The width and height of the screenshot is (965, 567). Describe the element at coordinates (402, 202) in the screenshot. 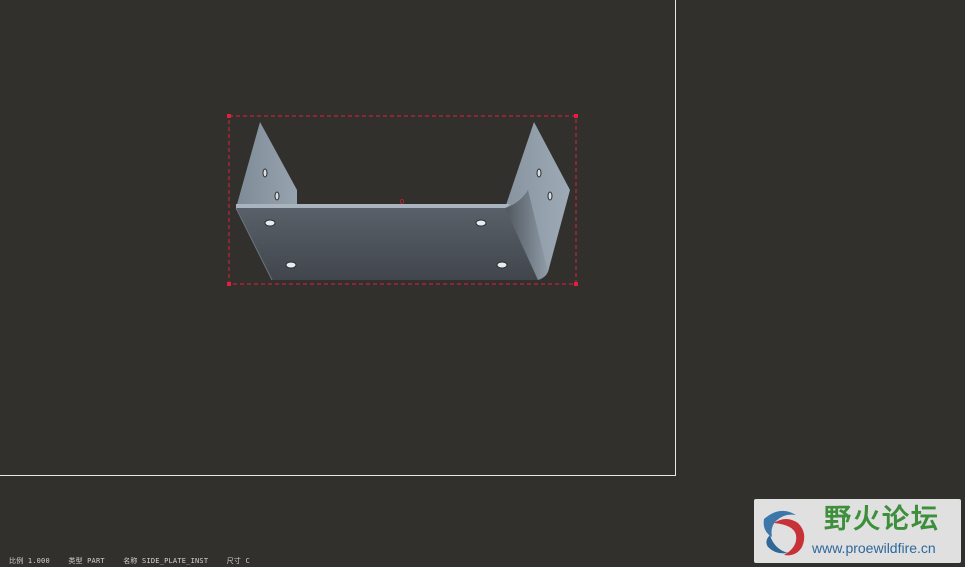

I see `center-marker: 0` at that location.